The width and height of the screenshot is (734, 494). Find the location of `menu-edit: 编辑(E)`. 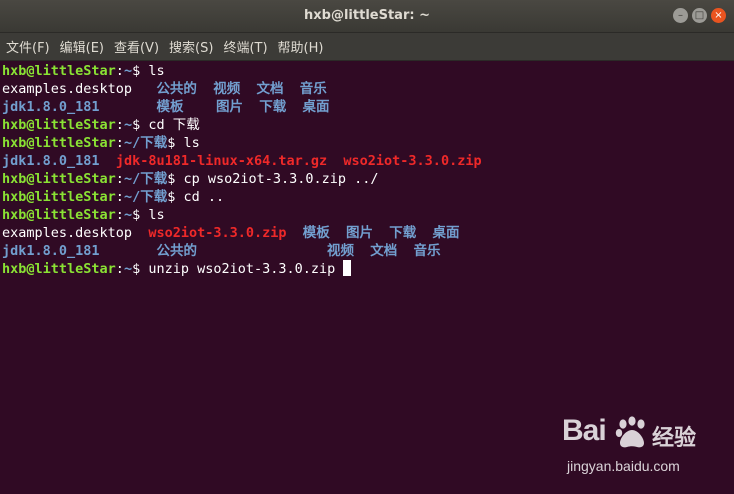

menu-edit: 编辑(E) is located at coordinates (82, 46).